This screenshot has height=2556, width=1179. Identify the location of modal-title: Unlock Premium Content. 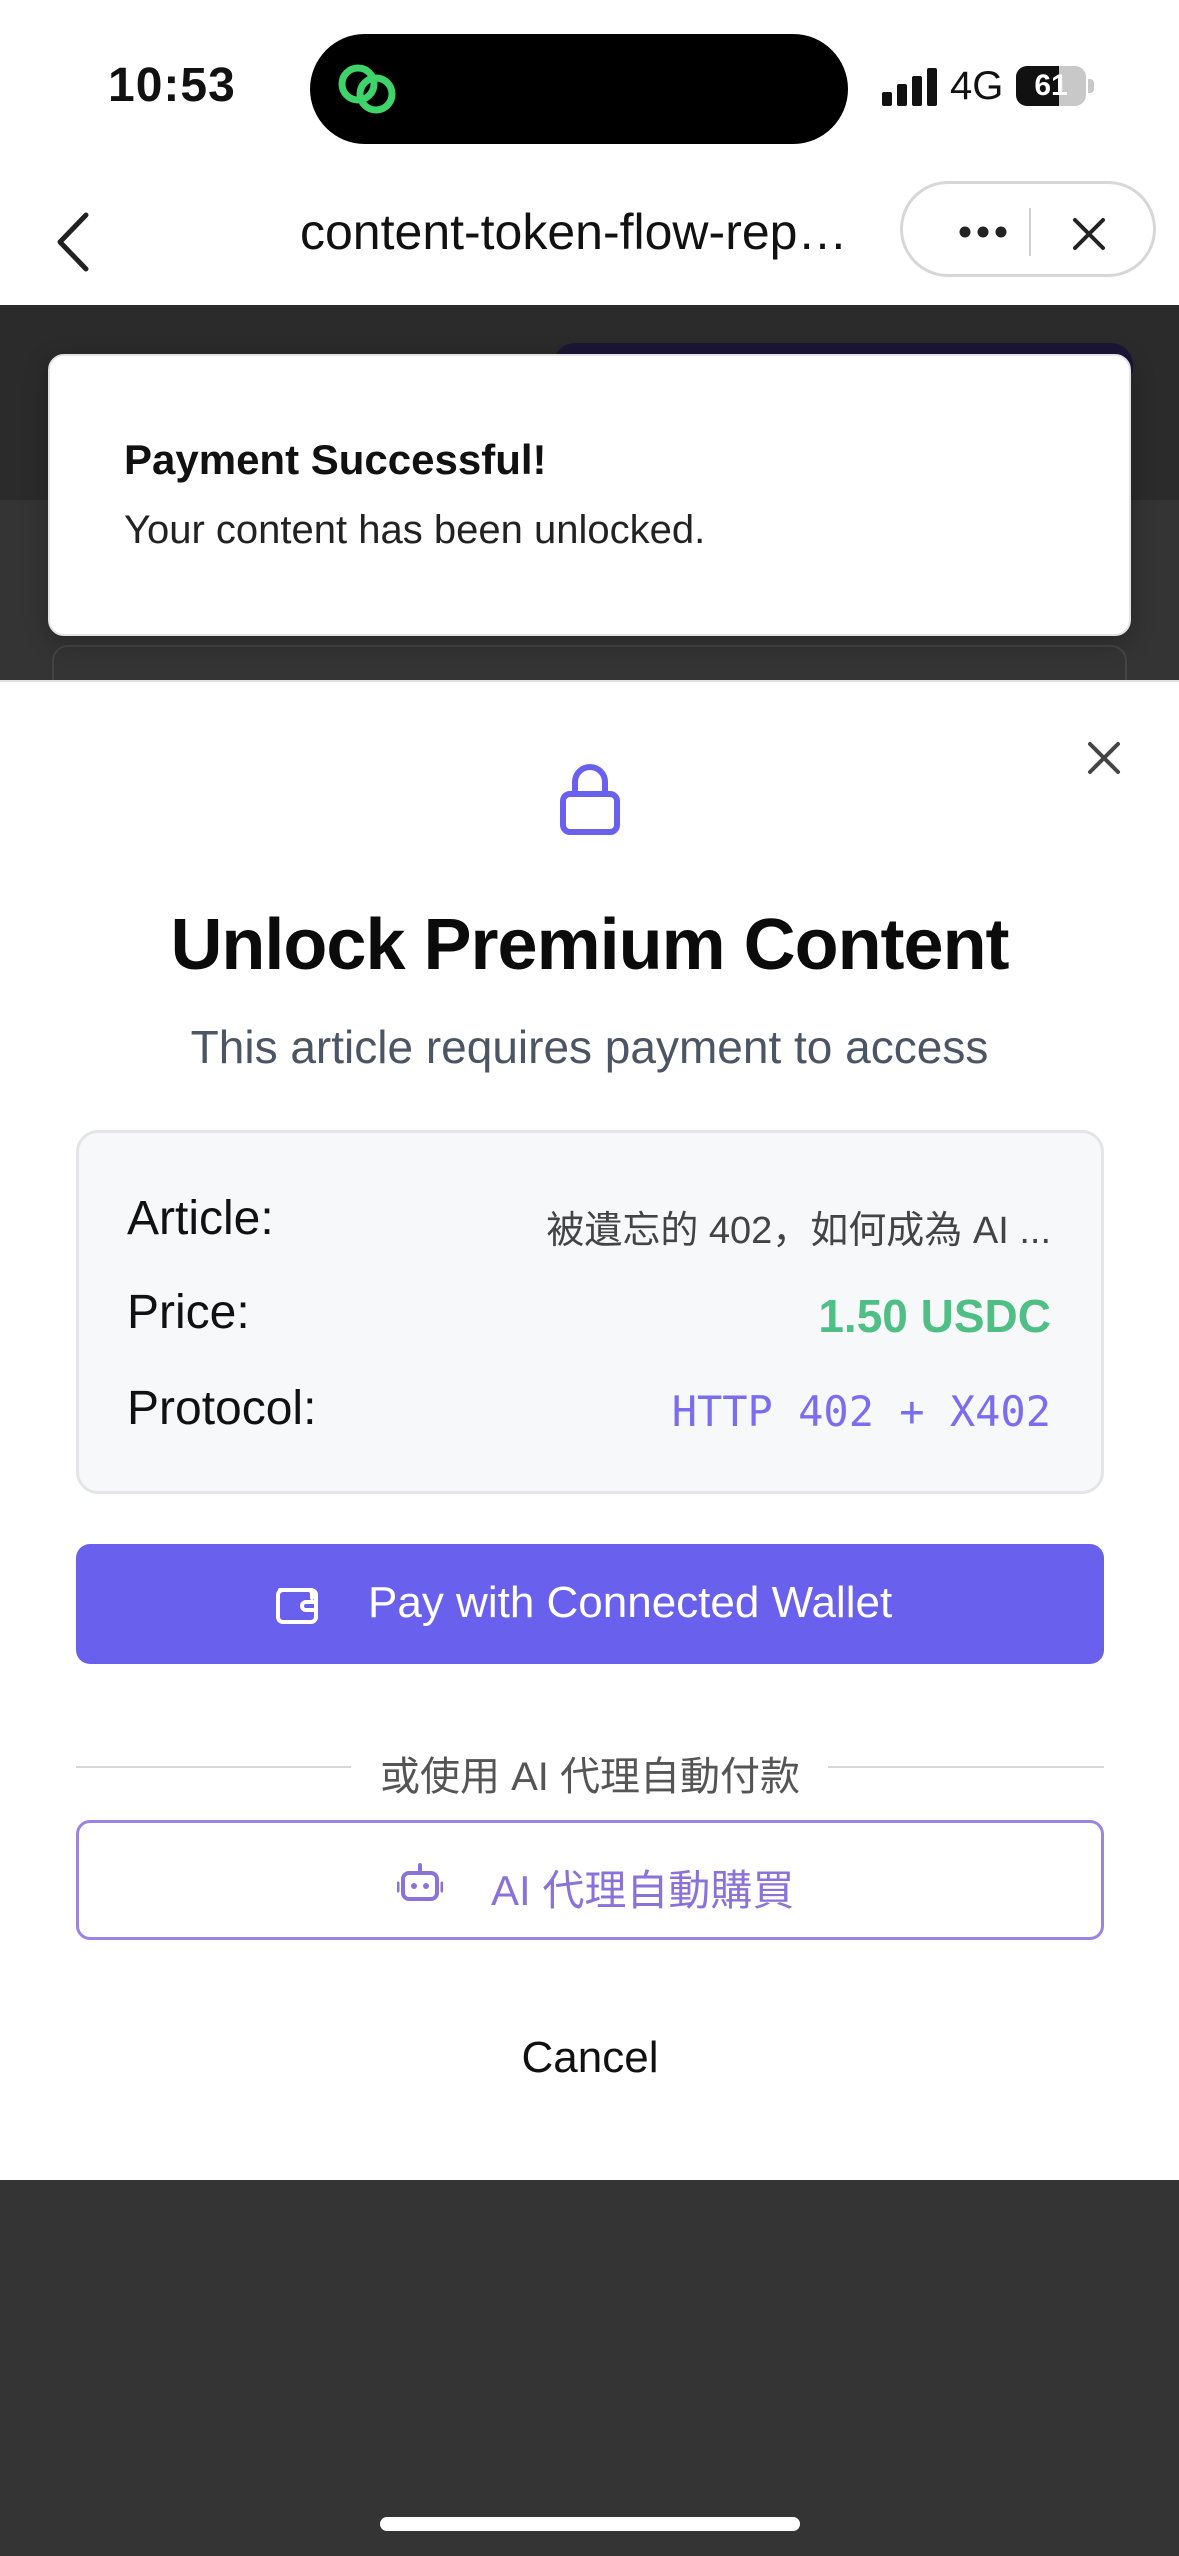
(589, 945).